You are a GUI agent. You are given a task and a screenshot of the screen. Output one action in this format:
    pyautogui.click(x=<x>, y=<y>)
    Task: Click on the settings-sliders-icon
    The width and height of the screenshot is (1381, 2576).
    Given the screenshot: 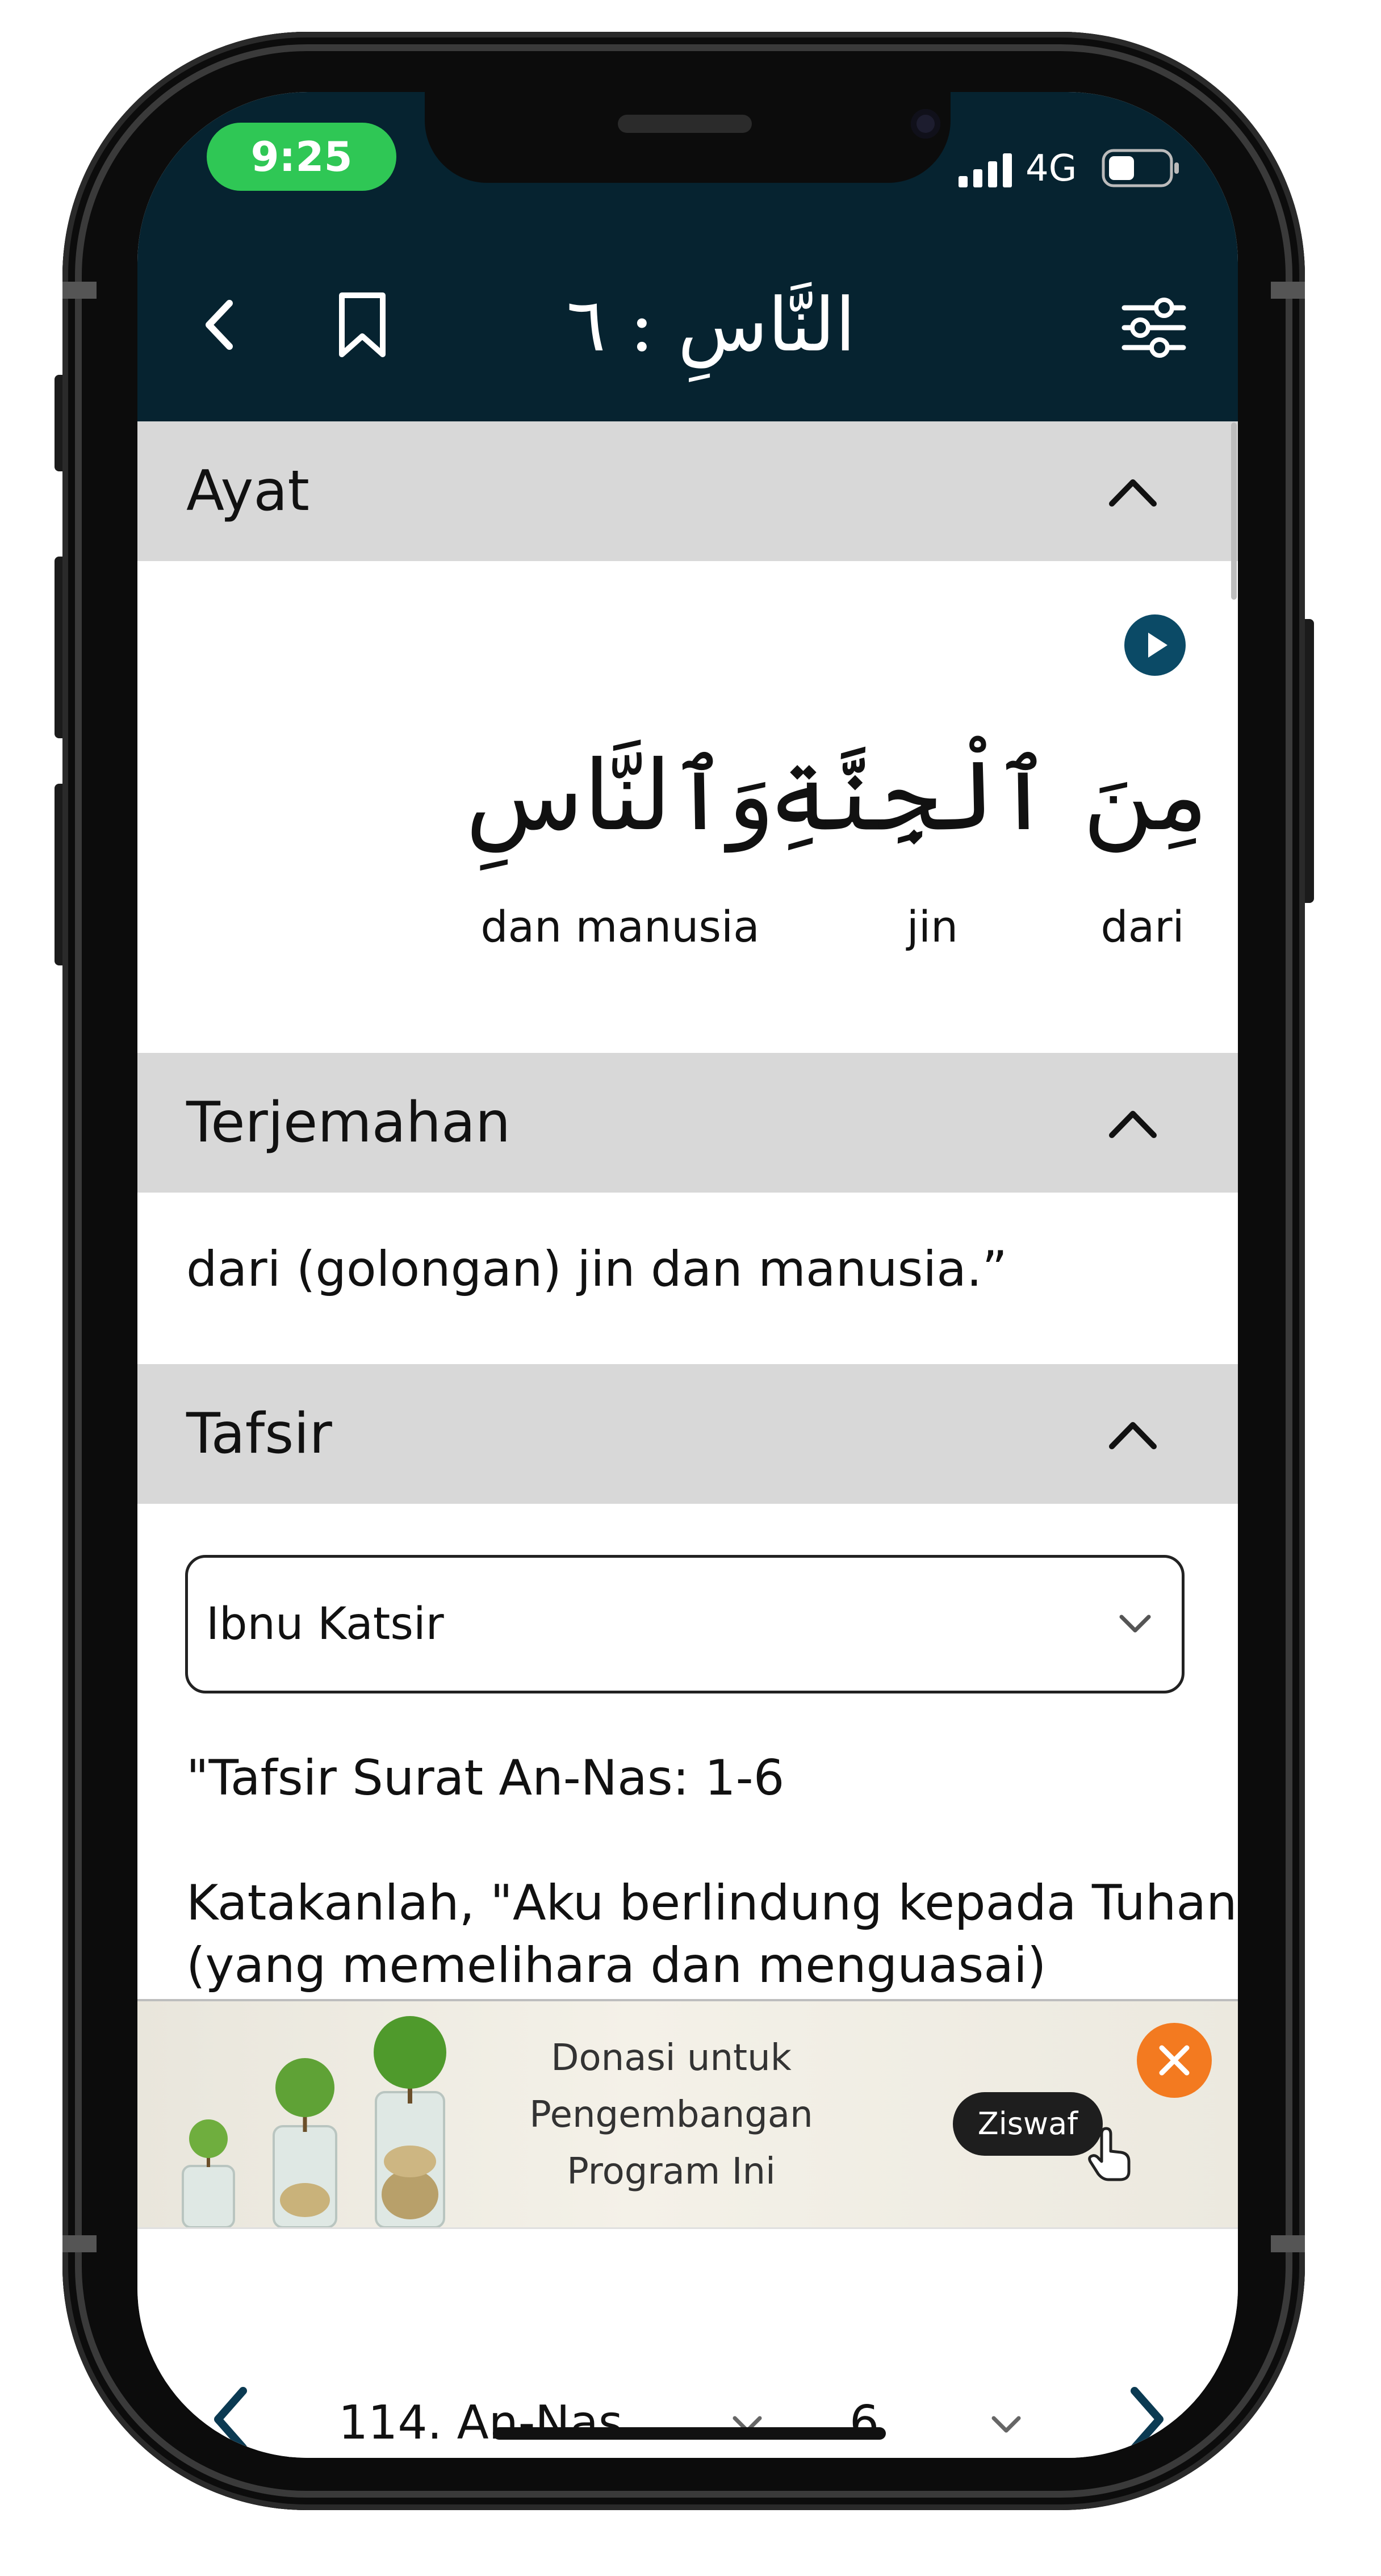 What is the action you would take?
    pyautogui.click(x=1154, y=327)
    